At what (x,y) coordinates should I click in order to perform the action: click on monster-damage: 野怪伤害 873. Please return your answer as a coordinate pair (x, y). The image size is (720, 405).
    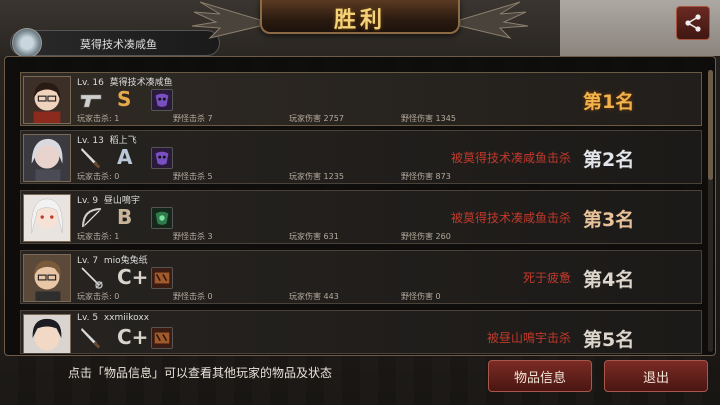
    Looking at the image, I should click on (426, 176).